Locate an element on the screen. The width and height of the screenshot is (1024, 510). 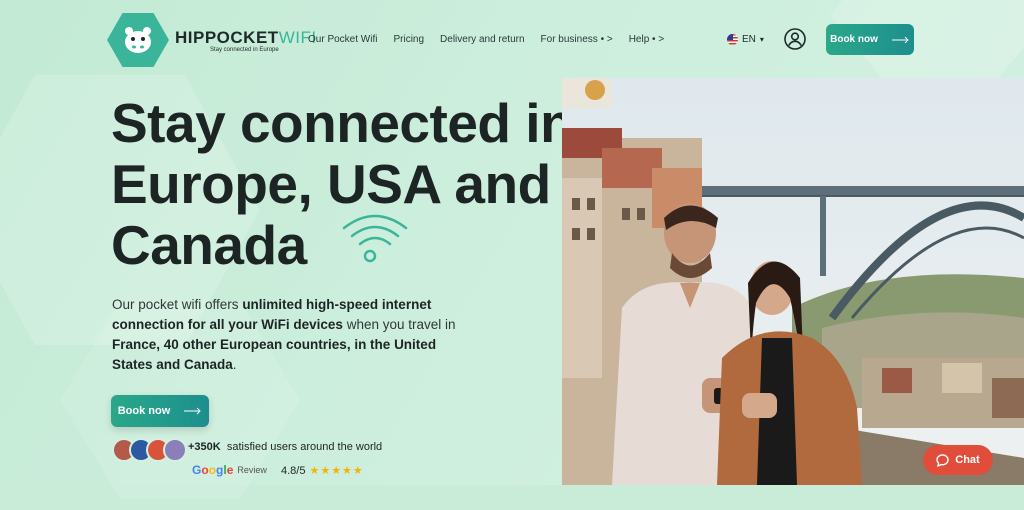
chat-label: Chat is located at coordinates (967, 460).